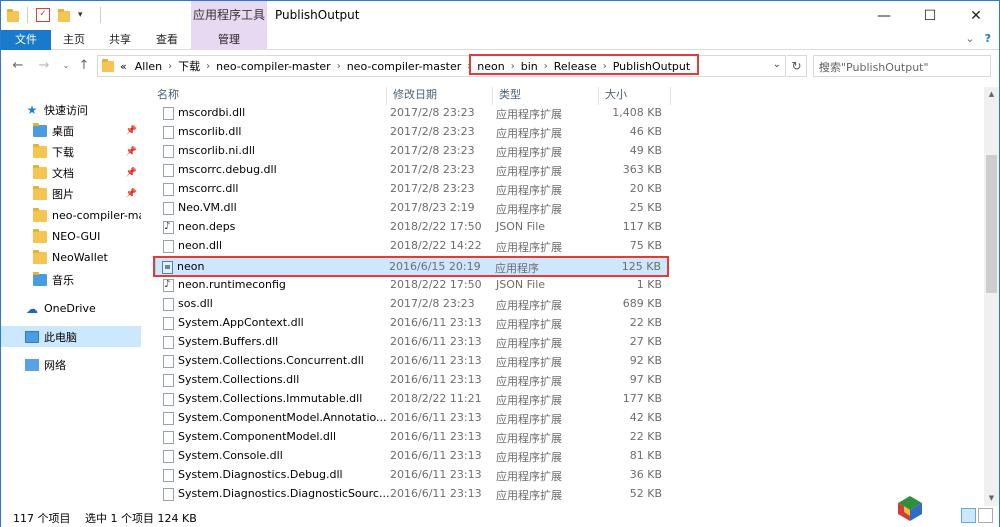 Image resolution: width=1000 pixels, height=527 pixels. What do you see at coordinates (985, 515) in the screenshot?
I see `large-icons-view-icon` at bounding box center [985, 515].